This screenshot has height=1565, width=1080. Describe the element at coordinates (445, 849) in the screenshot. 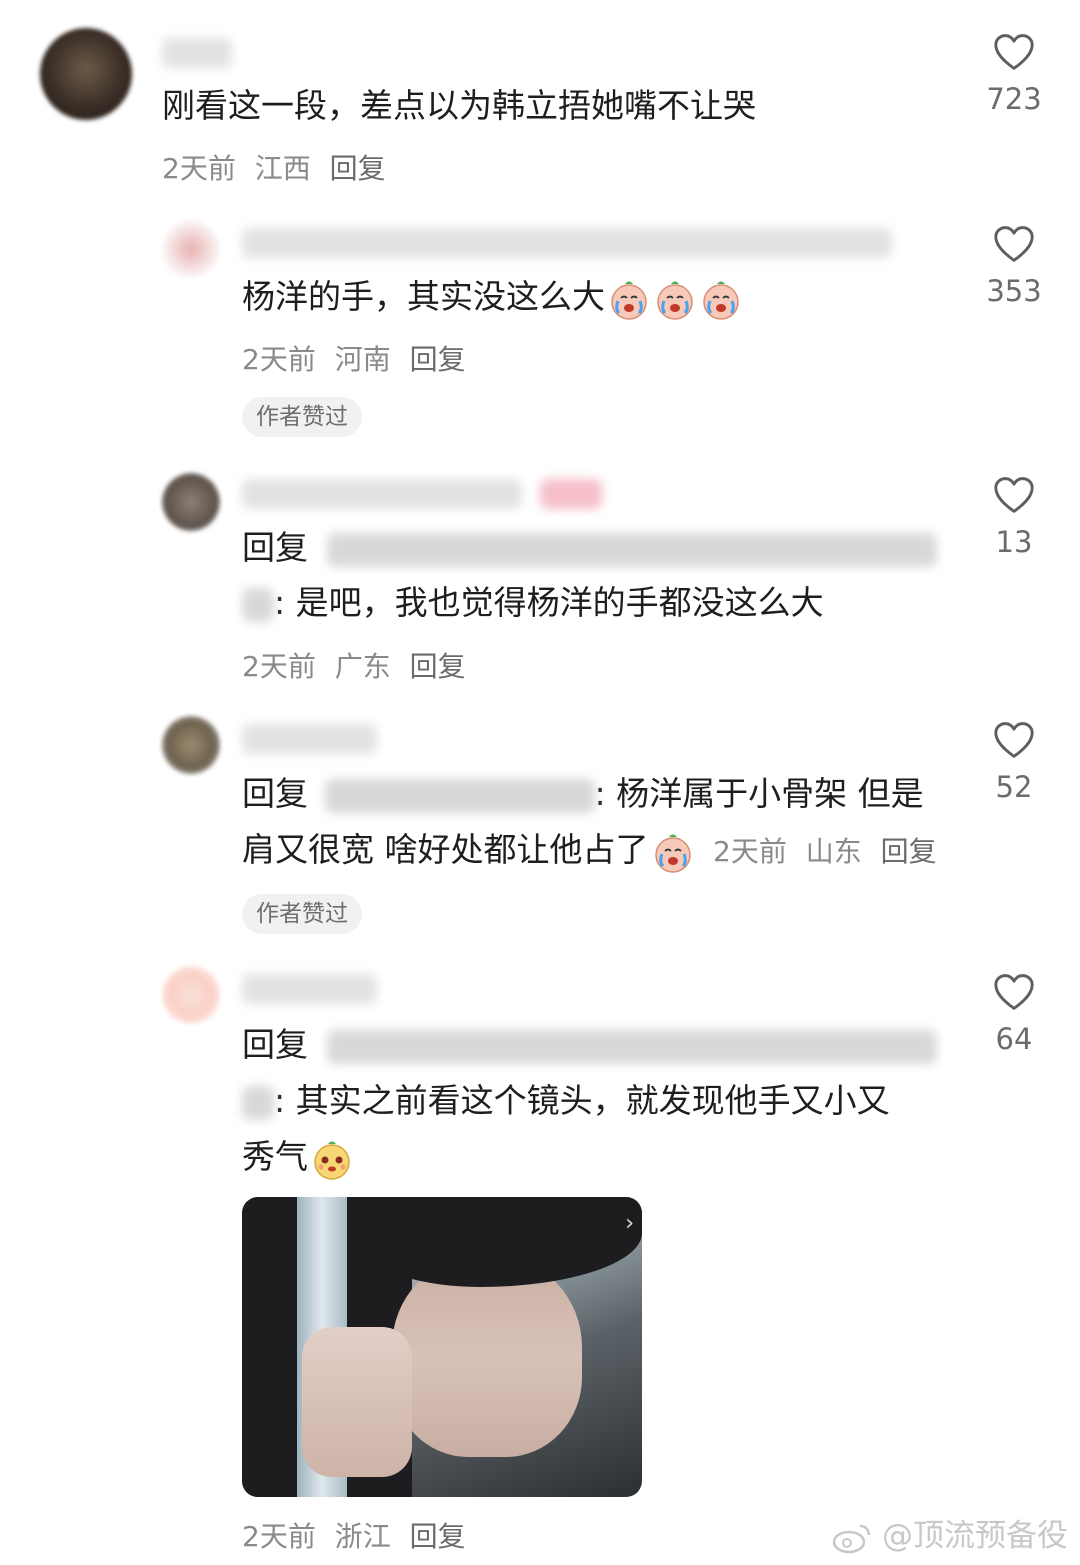

I see `comment-text-content: 肩又很宽 啥好处都让他占了` at that location.